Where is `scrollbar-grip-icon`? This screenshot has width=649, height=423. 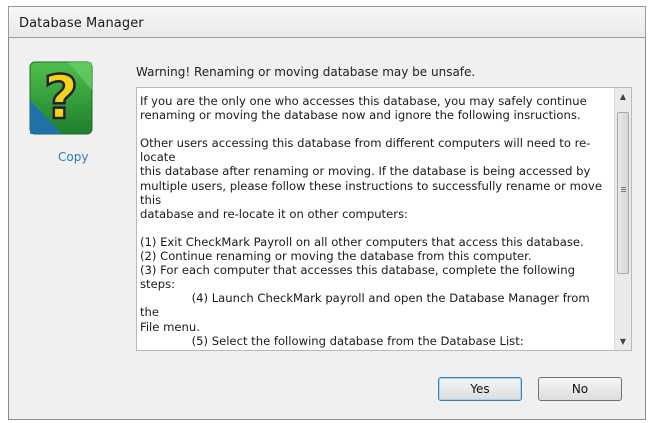
scrollbar-grip-icon is located at coordinates (623, 187).